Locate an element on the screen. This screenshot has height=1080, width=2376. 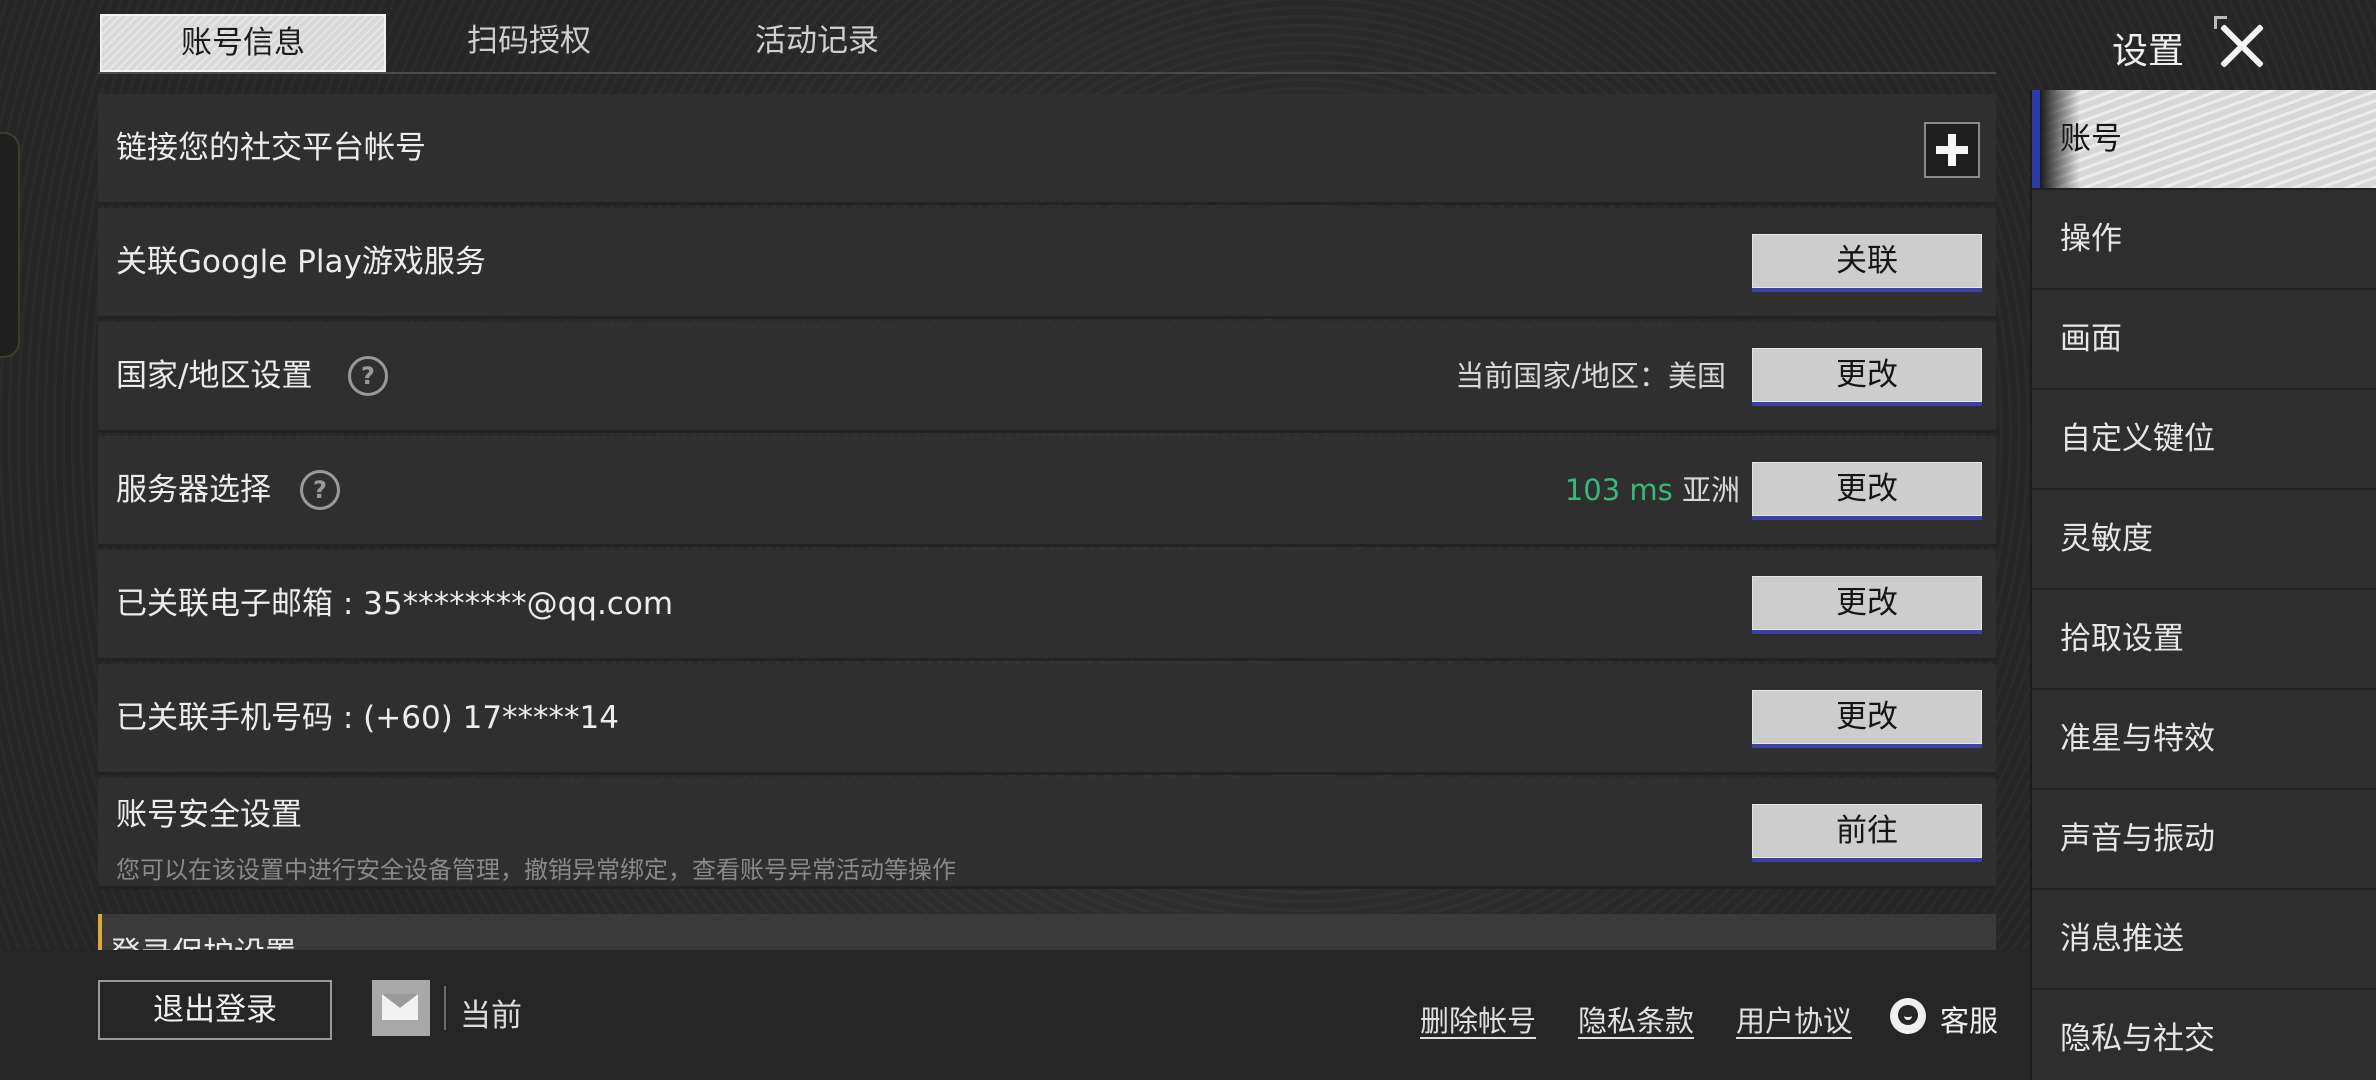
region-help-icon: ? is located at coordinates (368, 376).